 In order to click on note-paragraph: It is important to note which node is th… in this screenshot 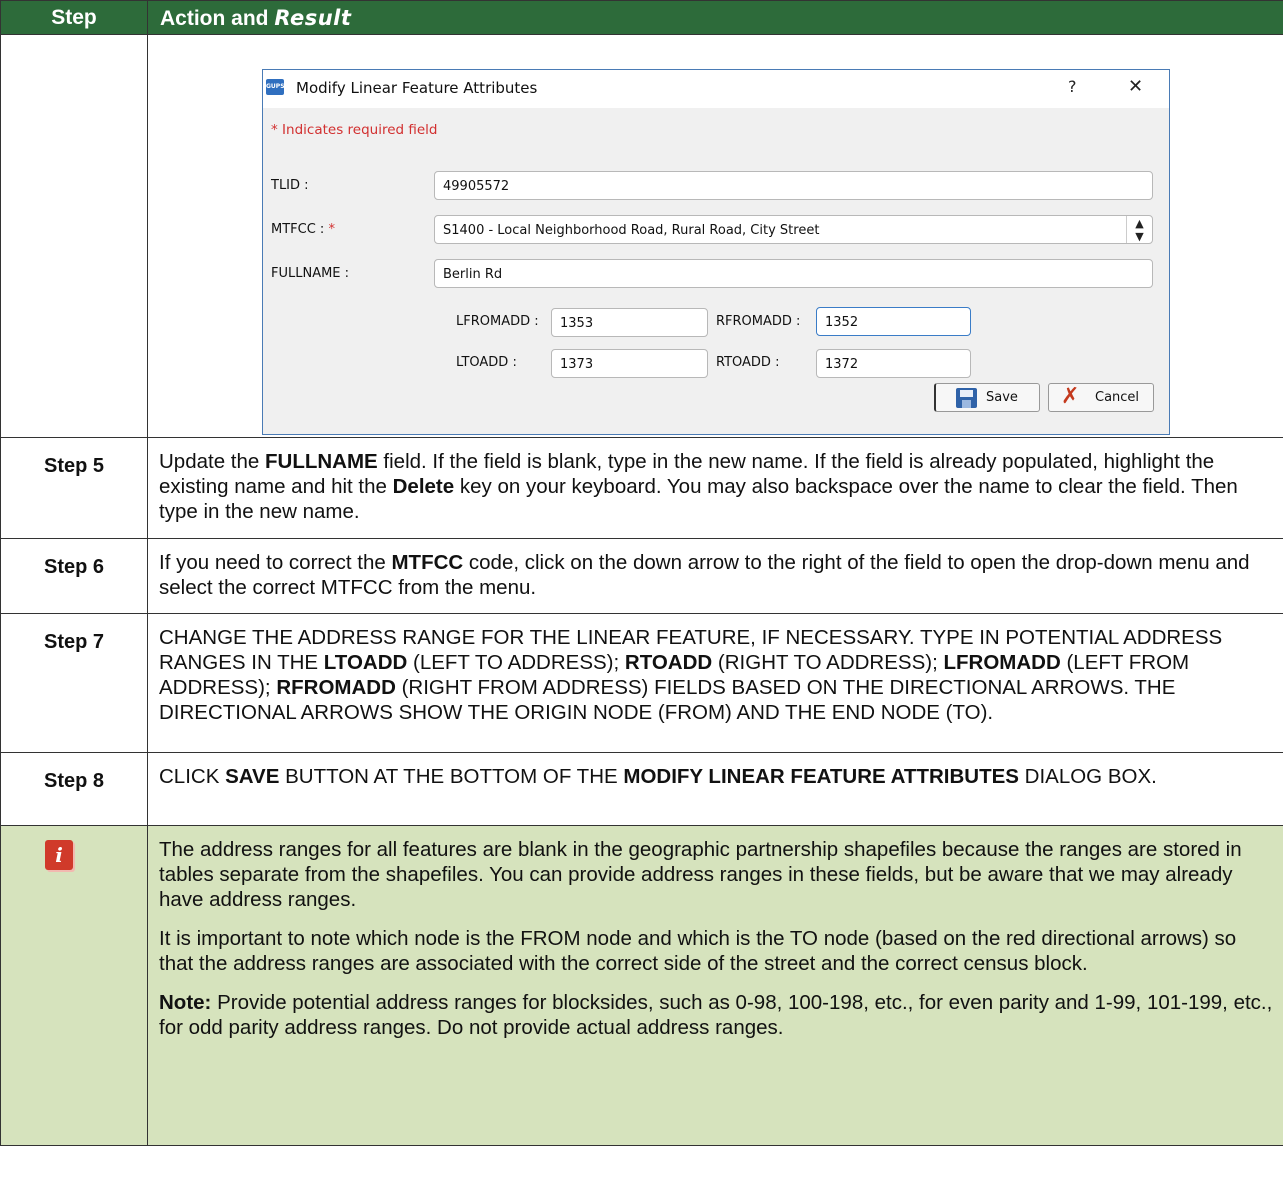, I will do `click(698, 951)`.